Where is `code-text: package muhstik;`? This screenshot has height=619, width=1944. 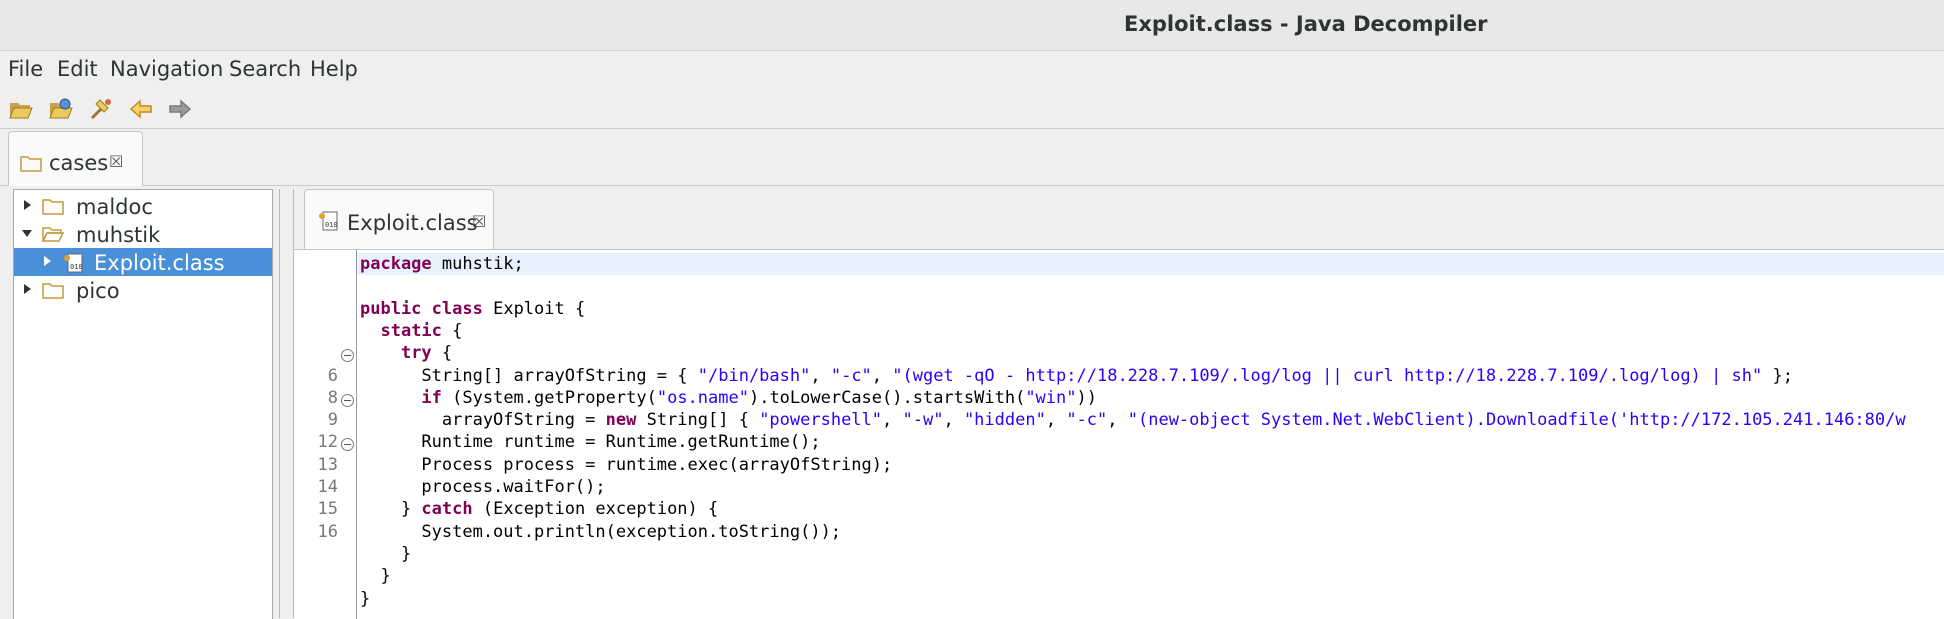 code-text: package muhstik; is located at coordinates (442, 264).